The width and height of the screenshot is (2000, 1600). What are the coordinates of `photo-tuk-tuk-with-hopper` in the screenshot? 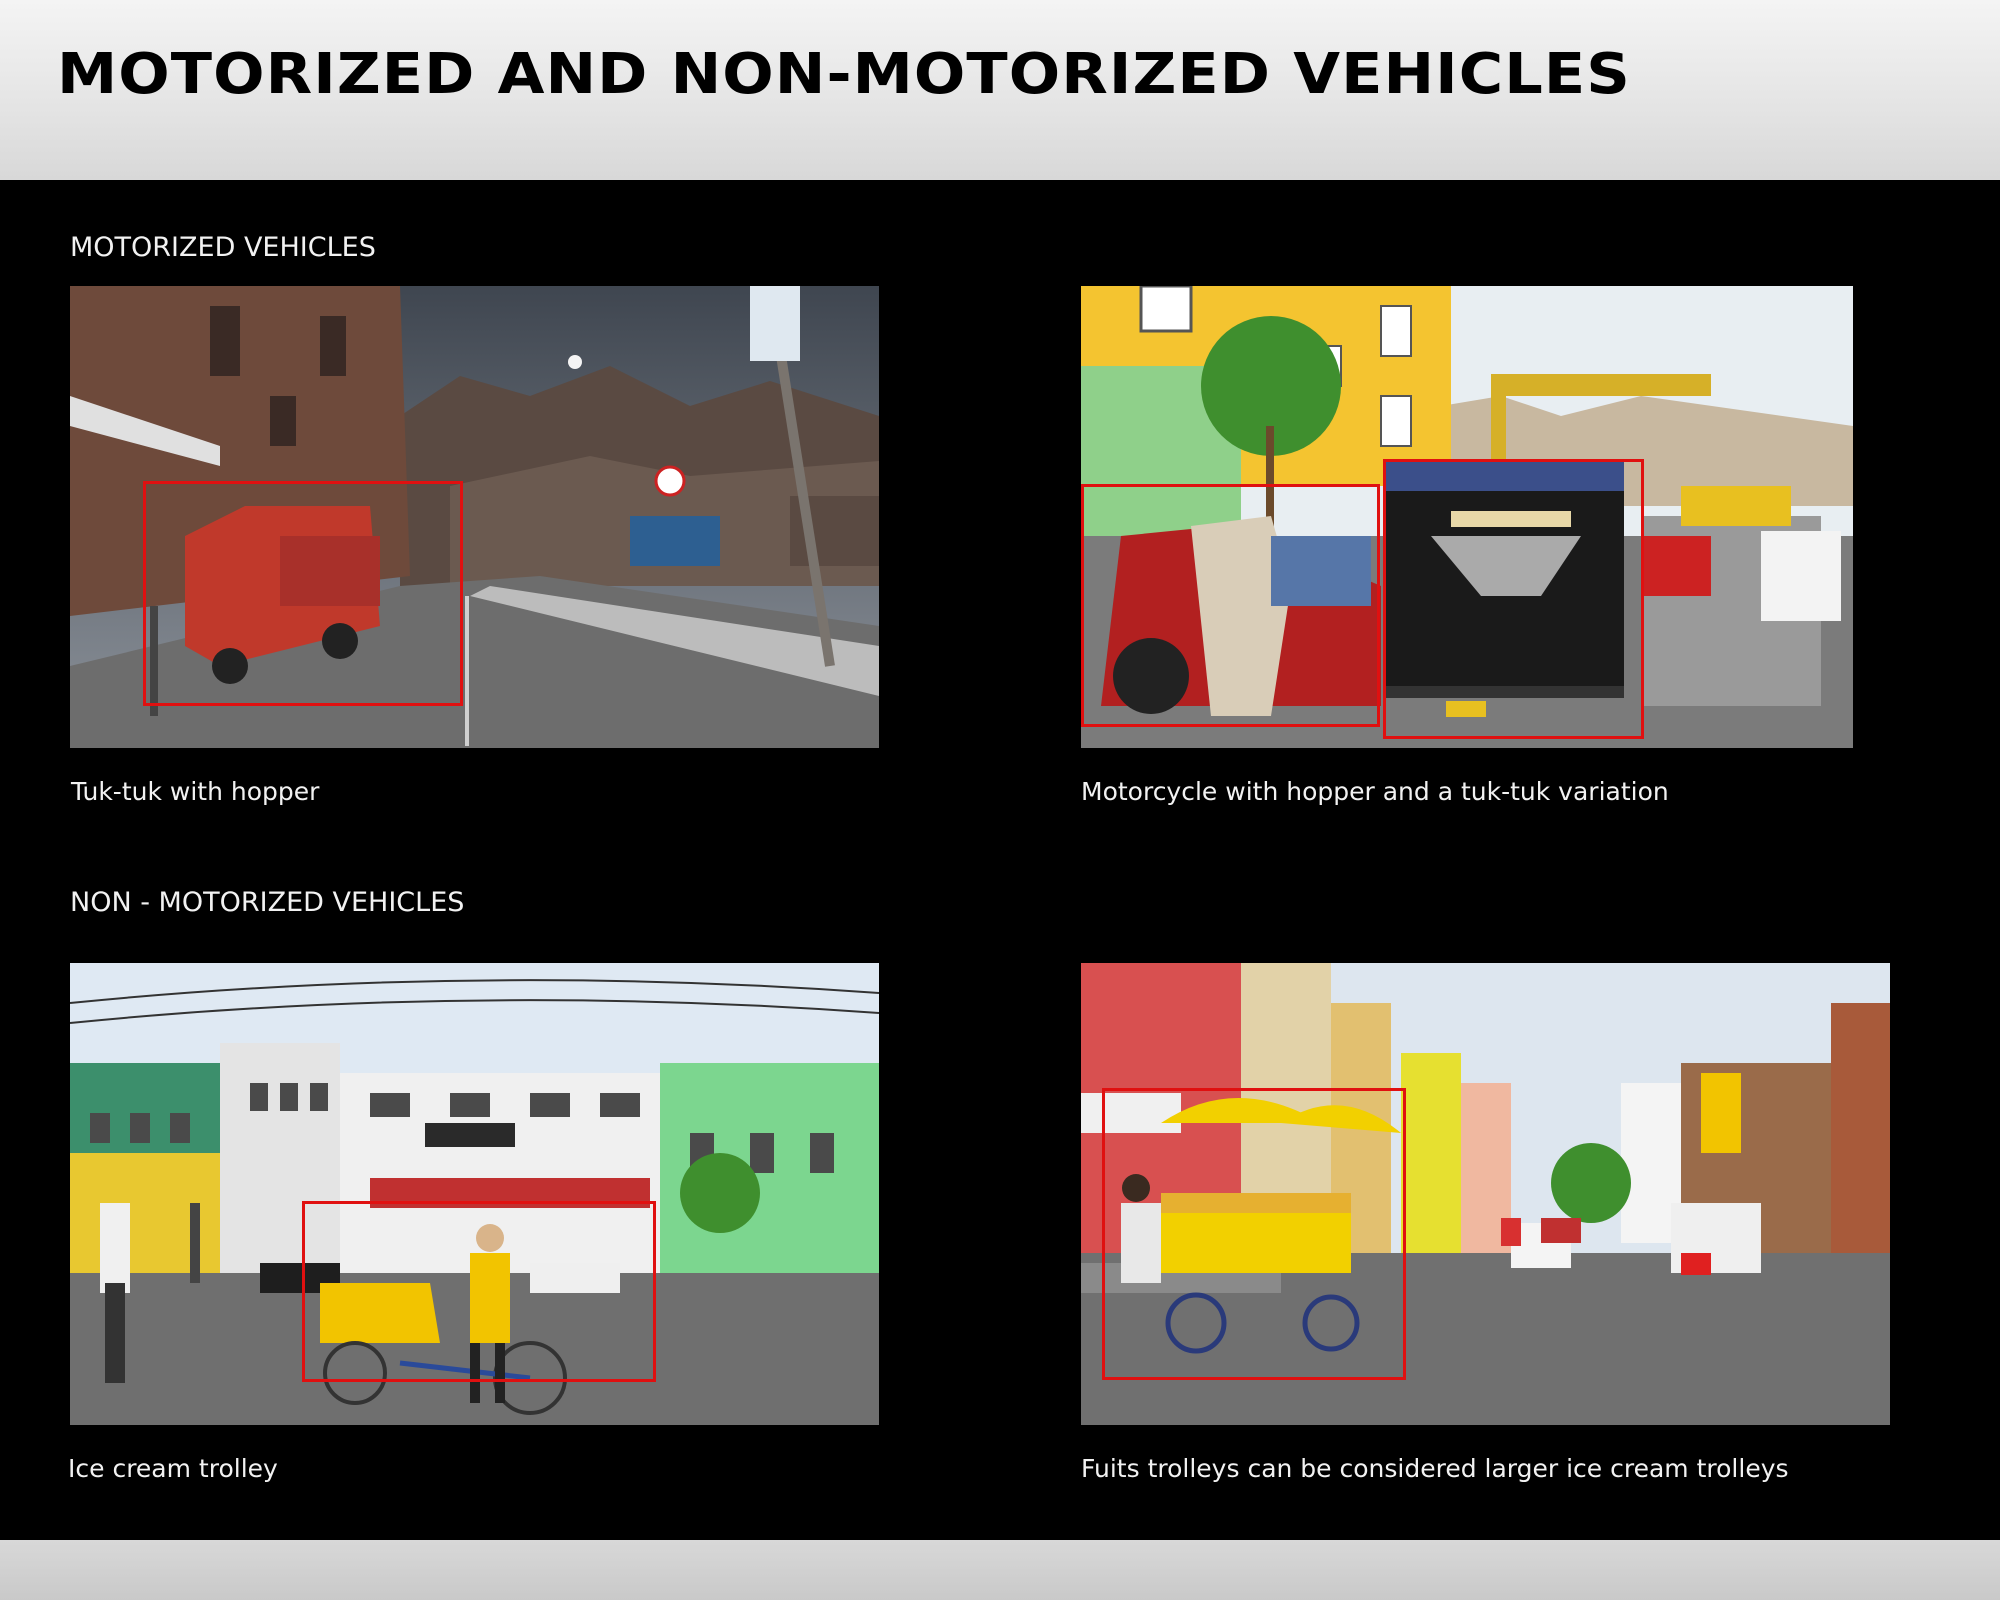 It's located at (474, 517).